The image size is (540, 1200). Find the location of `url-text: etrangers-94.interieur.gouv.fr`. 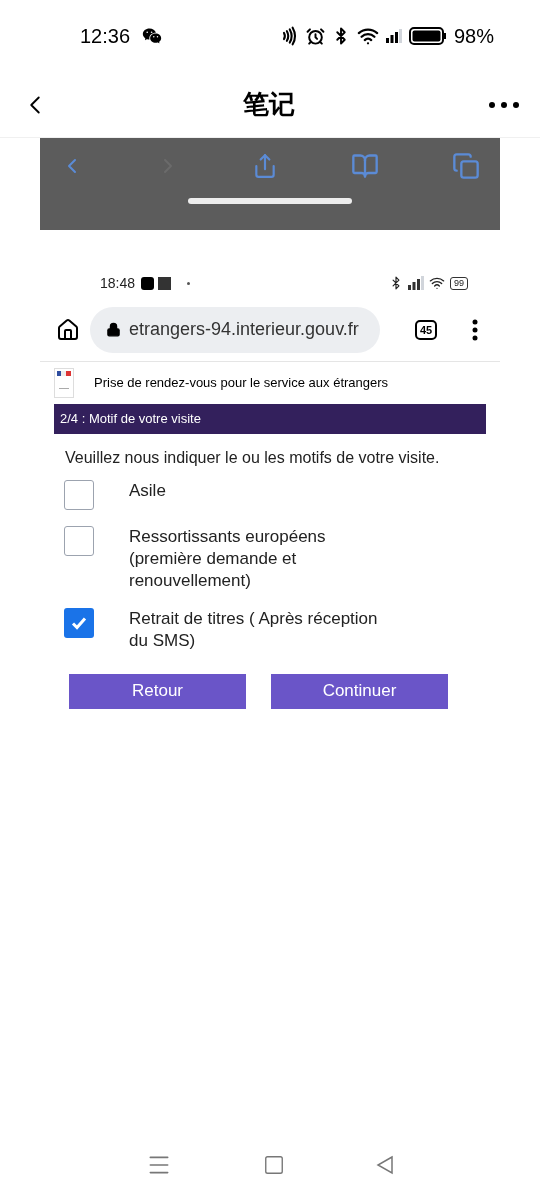

url-text: etrangers-94.interieur.gouv.fr is located at coordinates (244, 329).